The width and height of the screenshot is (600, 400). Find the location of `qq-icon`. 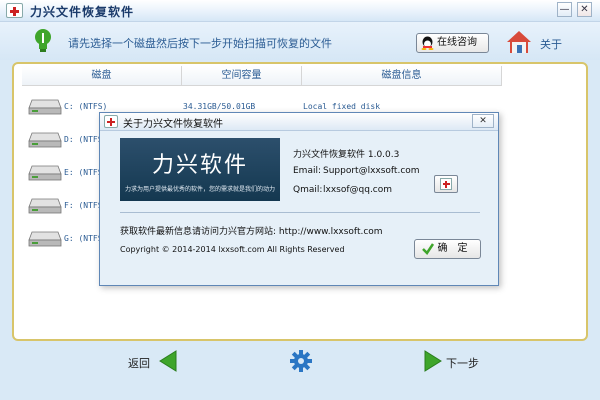

qq-icon is located at coordinates (427, 43).